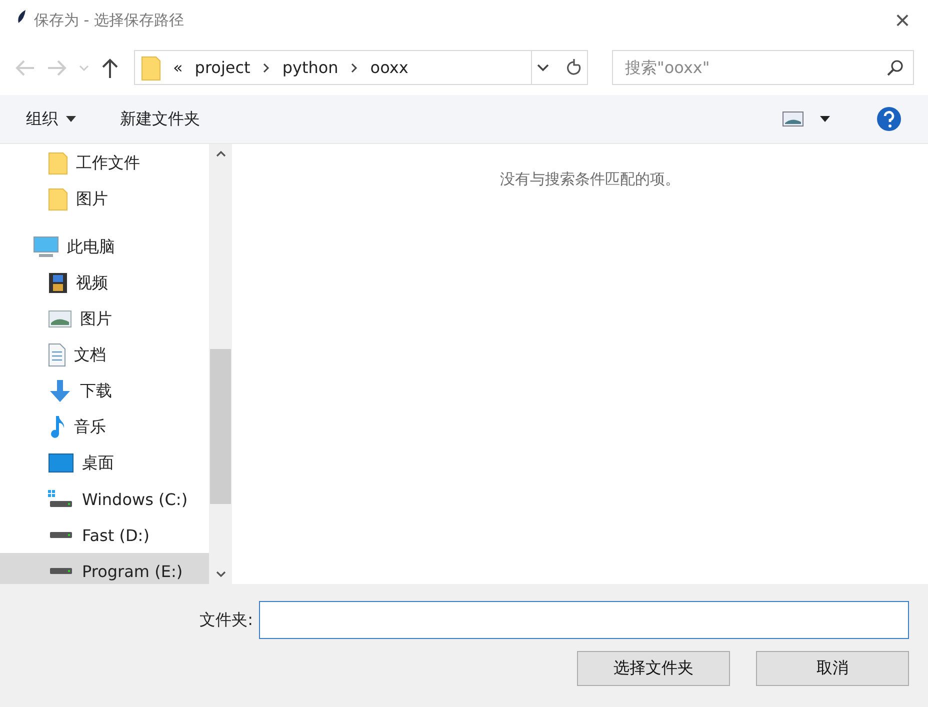  I want to click on scroll-down-icon, so click(220, 574).